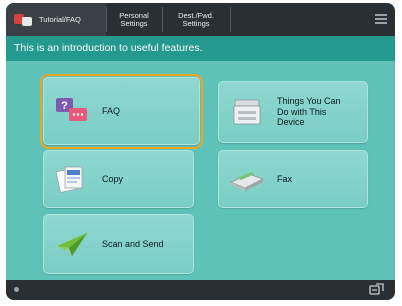  What do you see at coordinates (309, 112) in the screenshot?
I see `things-you-can-do-label: Things You Can Do with This Device` at bounding box center [309, 112].